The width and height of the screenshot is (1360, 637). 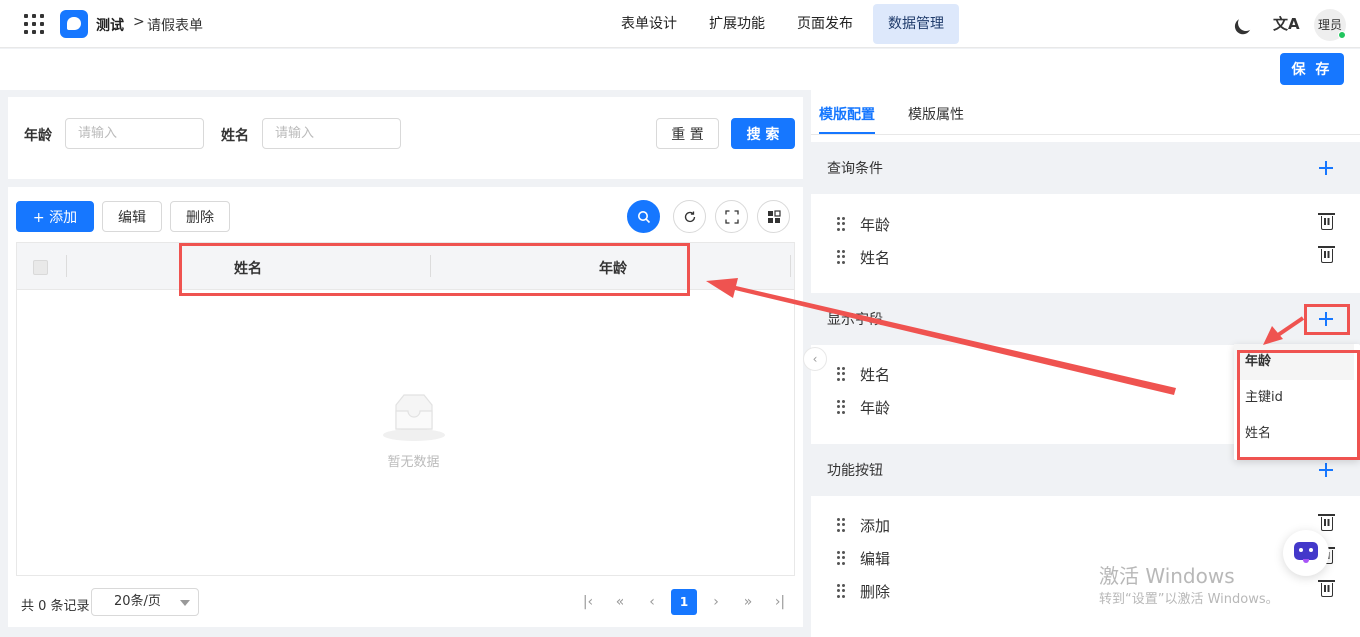 What do you see at coordinates (110, 25) in the screenshot?
I see `app-name: 测试` at bounding box center [110, 25].